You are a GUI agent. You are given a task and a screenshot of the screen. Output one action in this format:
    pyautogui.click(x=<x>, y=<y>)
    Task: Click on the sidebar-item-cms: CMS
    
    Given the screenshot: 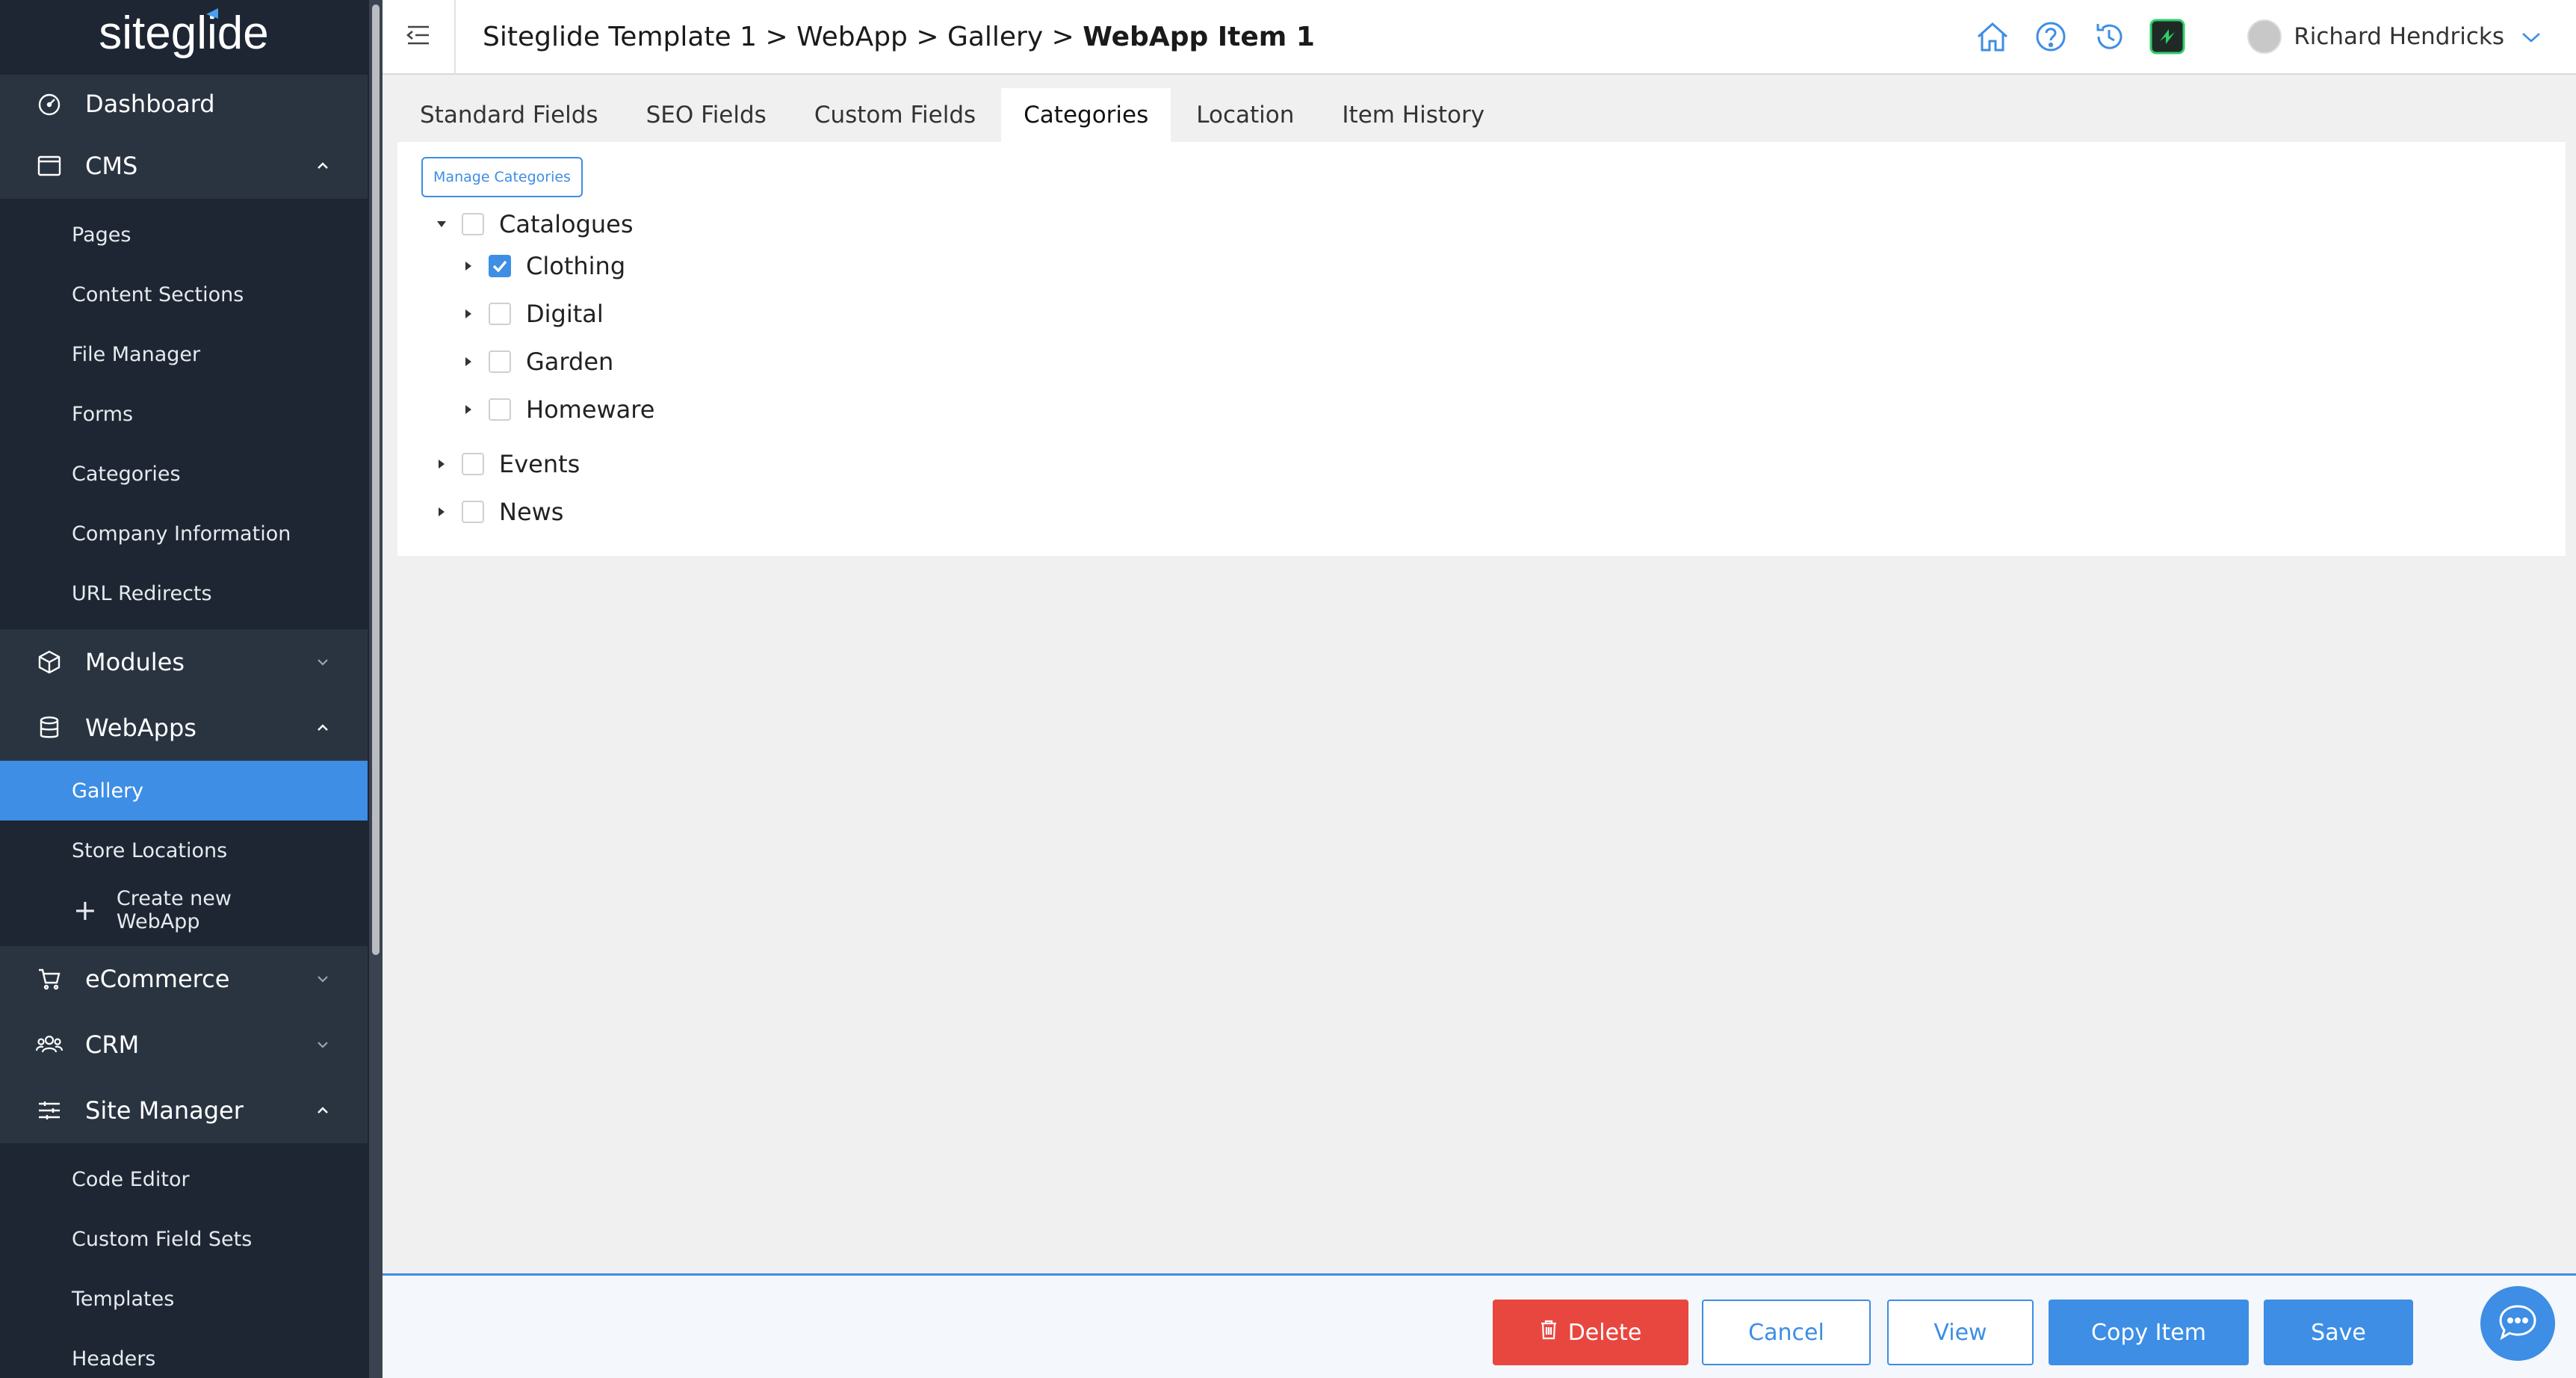 What is the action you would take?
    pyautogui.click(x=184, y=166)
    